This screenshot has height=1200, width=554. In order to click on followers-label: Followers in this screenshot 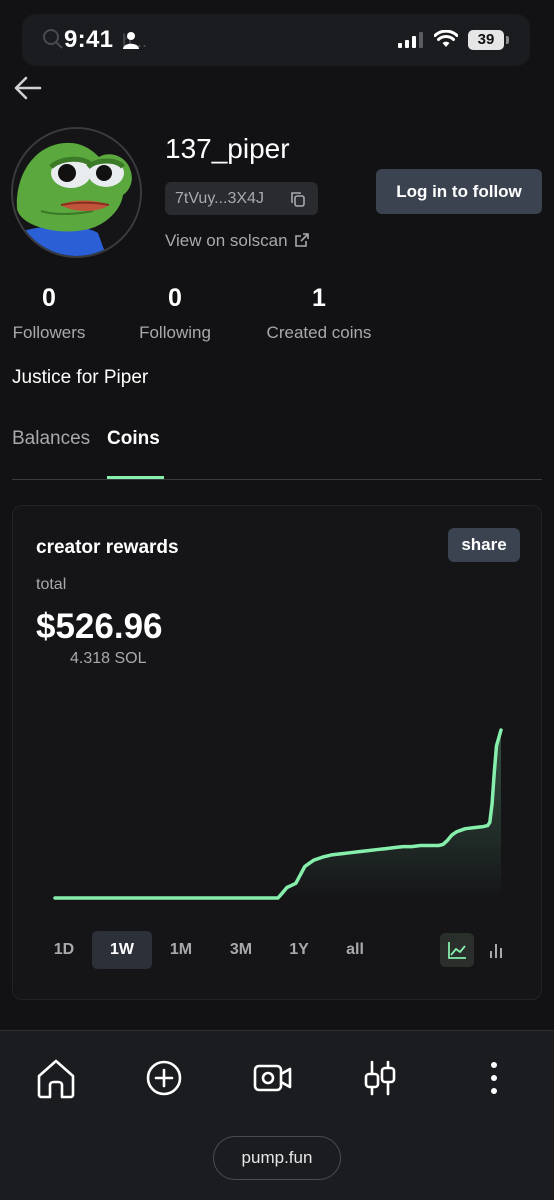, I will do `click(49, 332)`.